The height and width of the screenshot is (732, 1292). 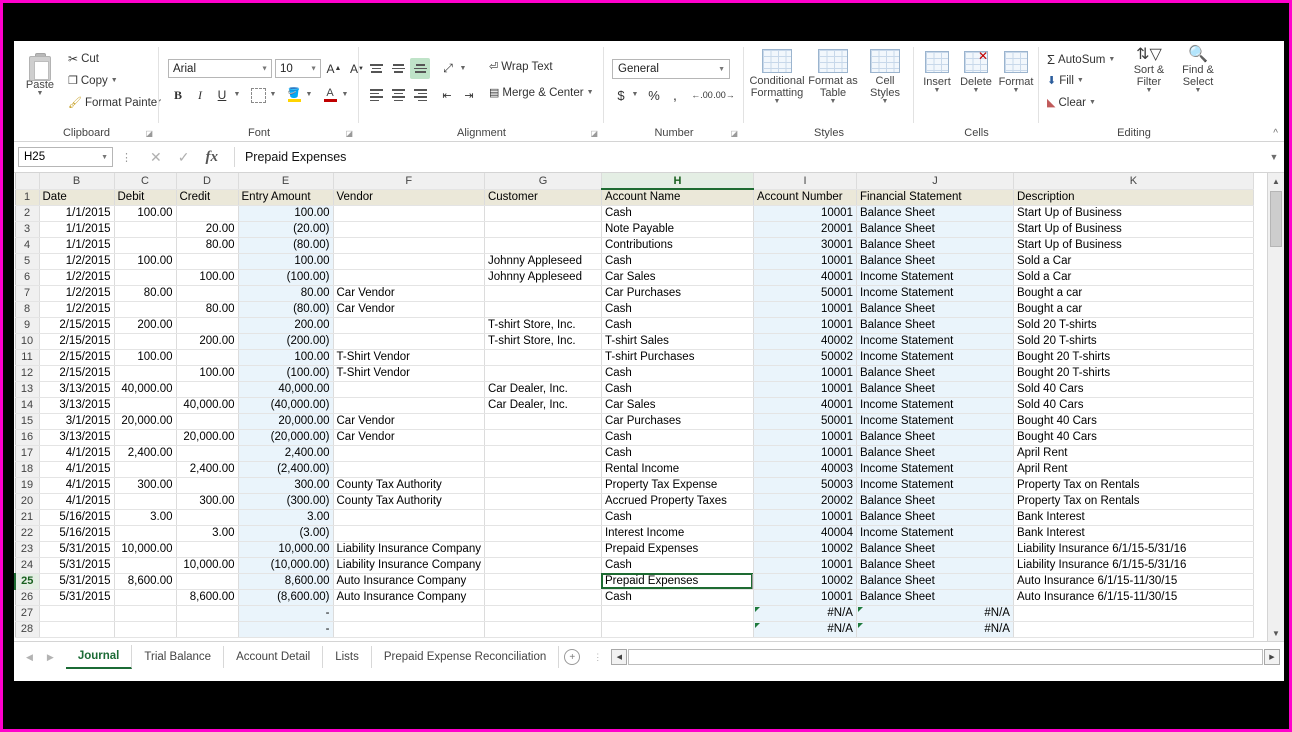 I want to click on decrease-indent-button: ⇤, so click(x=447, y=95).